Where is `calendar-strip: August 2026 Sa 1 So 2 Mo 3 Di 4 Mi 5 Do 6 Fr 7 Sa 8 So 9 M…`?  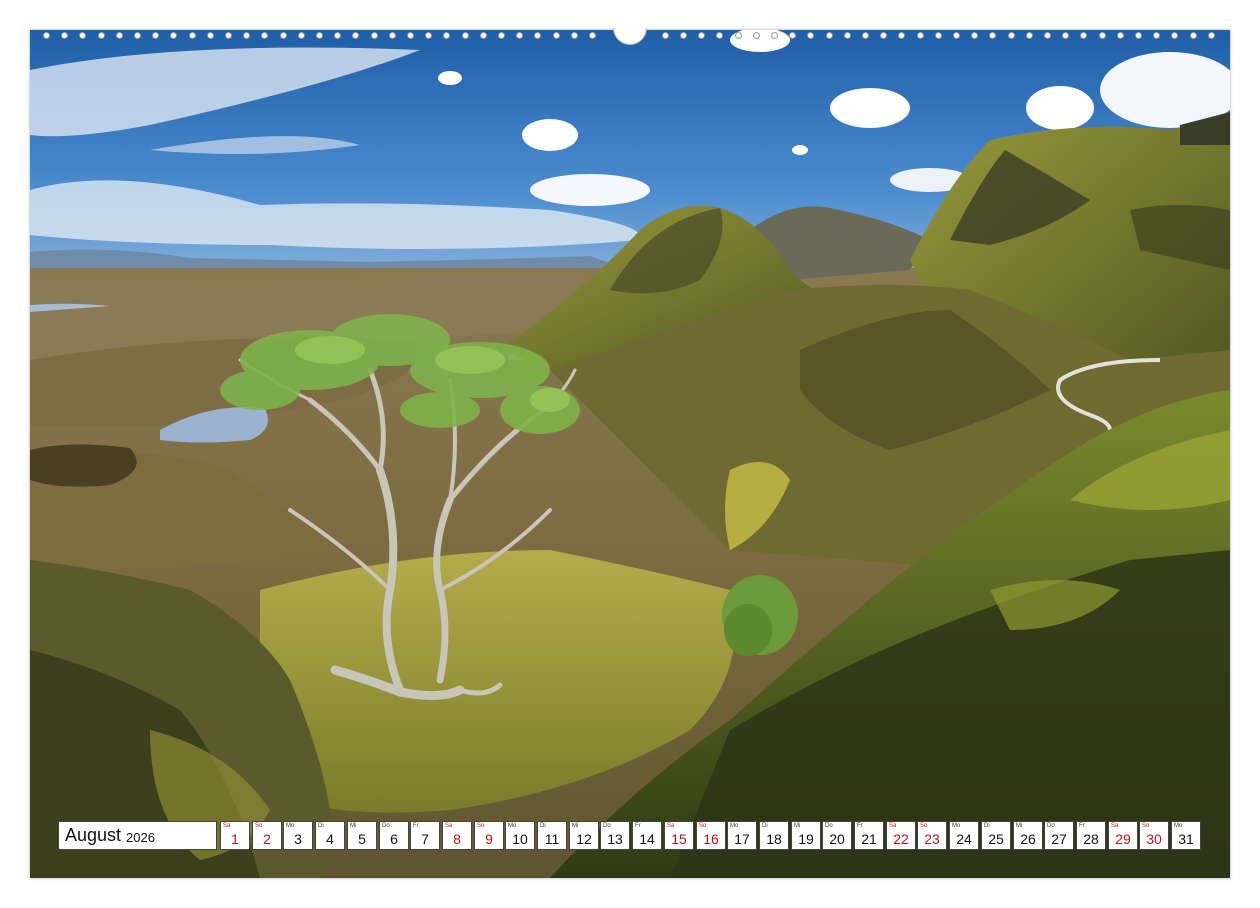 calendar-strip: August 2026 Sa 1 So 2 Mo 3 Di 4 Mi 5 Do 6 Fr 7 Sa 8 So 9 M… is located at coordinates (630, 835).